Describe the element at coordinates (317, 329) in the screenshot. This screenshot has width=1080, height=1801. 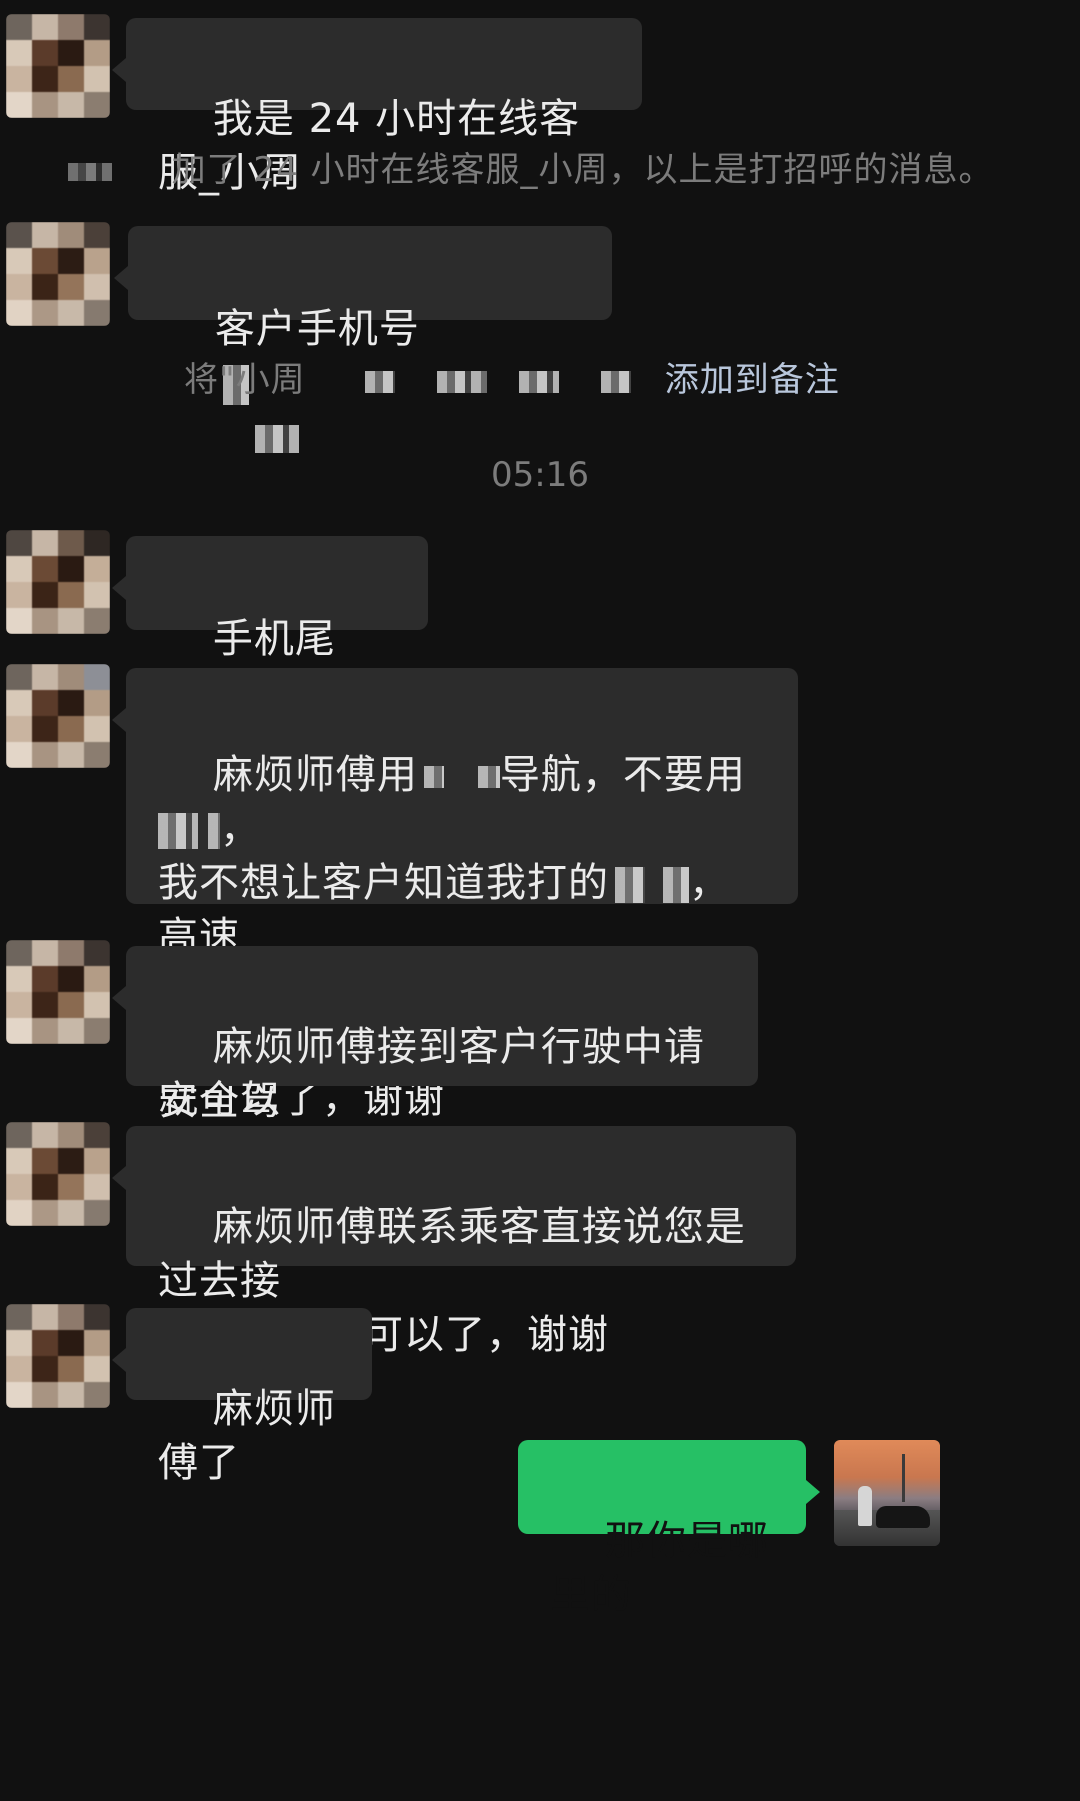
I see `message-text: 客户手机号` at that location.